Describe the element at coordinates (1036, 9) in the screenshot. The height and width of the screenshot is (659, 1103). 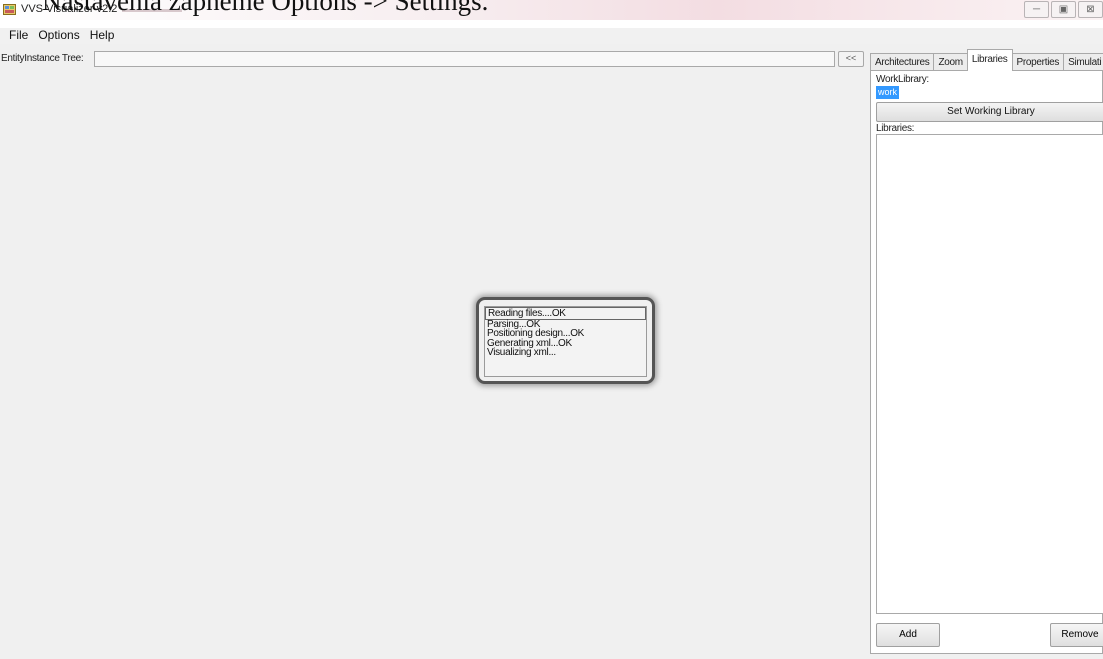
I see `minimize-button: ─` at that location.